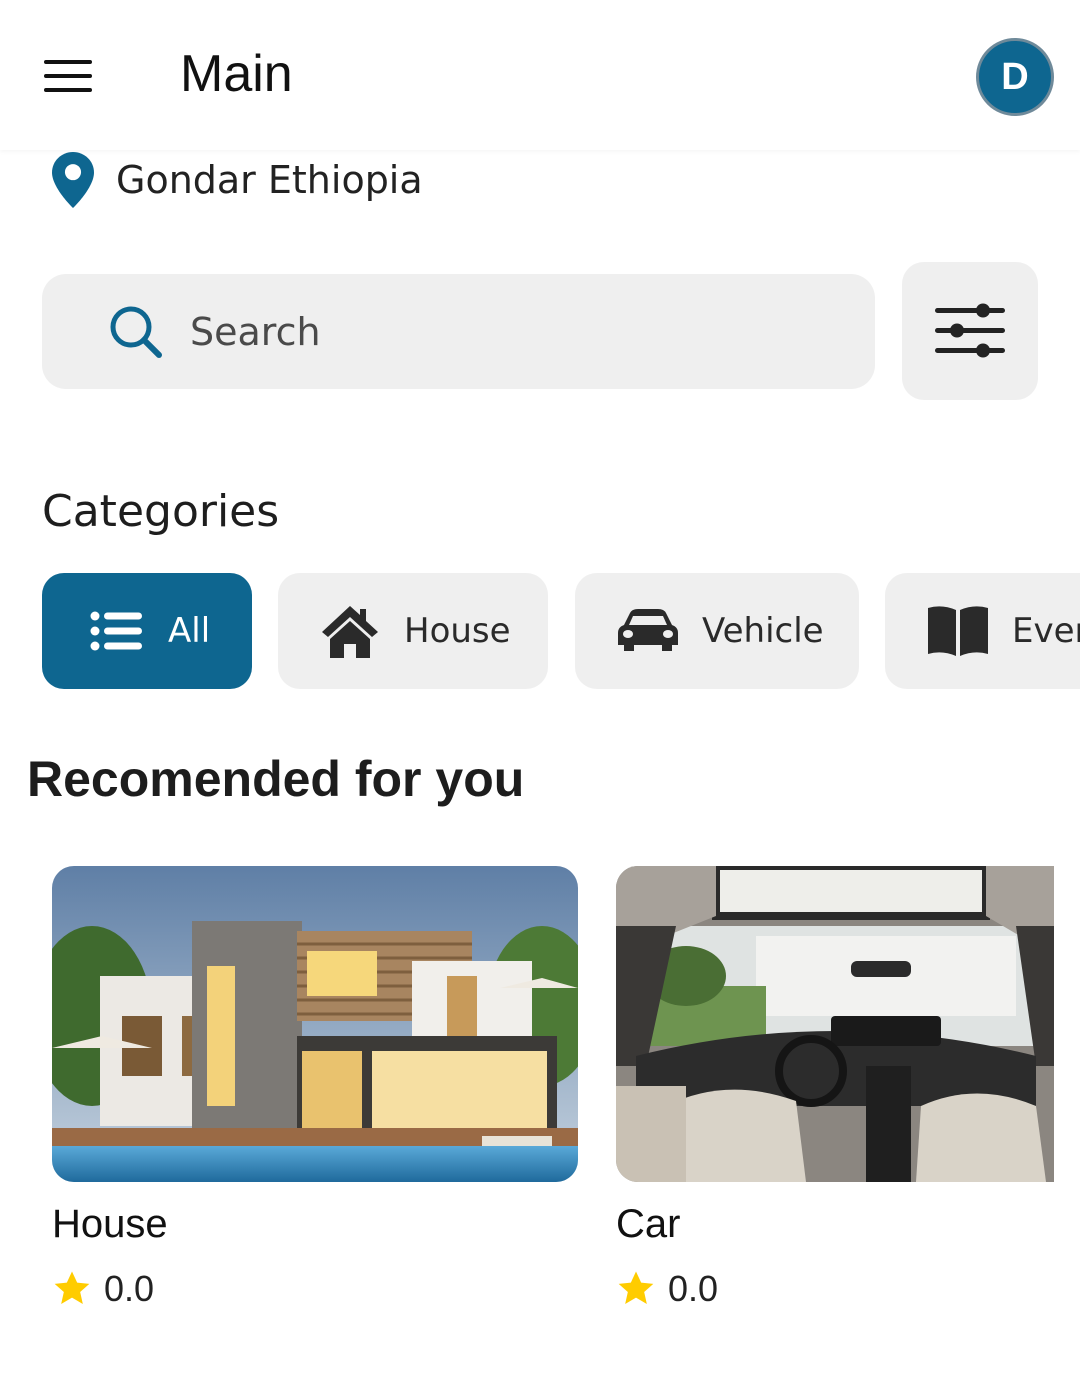 The image size is (1080, 1380). Describe the element at coordinates (189, 631) in the screenshot. I see `category-label: All` at that location.